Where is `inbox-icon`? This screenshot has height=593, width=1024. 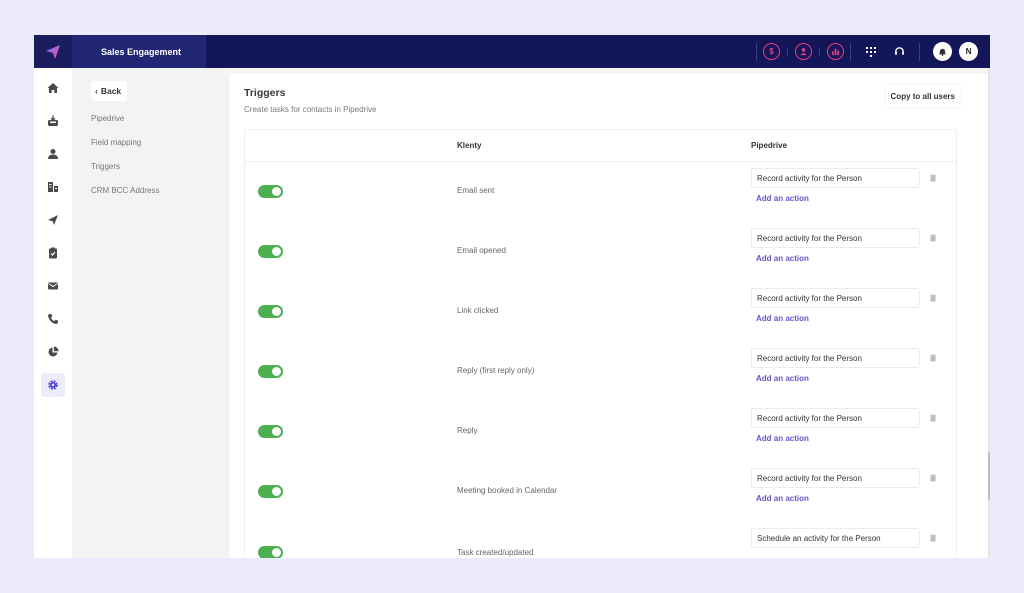
inbox-icon is located at coordinates (53, 120).